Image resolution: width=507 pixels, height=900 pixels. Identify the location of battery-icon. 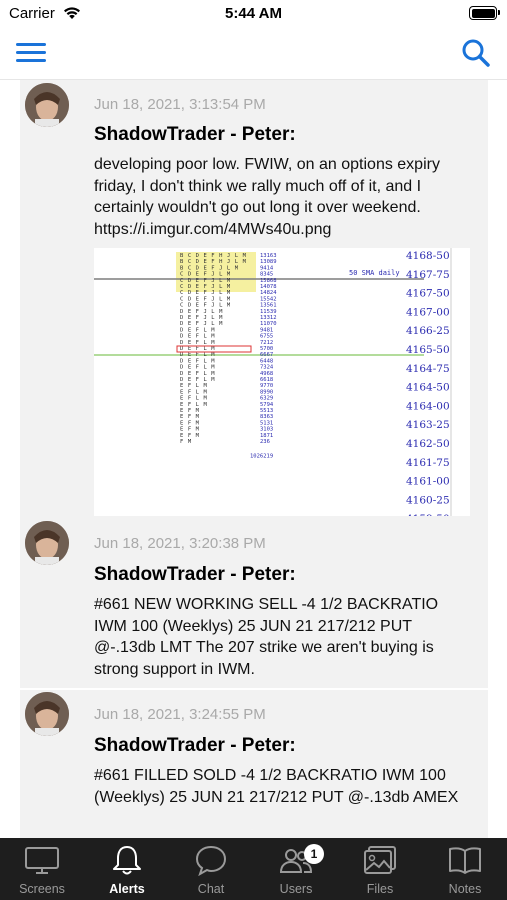
(484, 13).